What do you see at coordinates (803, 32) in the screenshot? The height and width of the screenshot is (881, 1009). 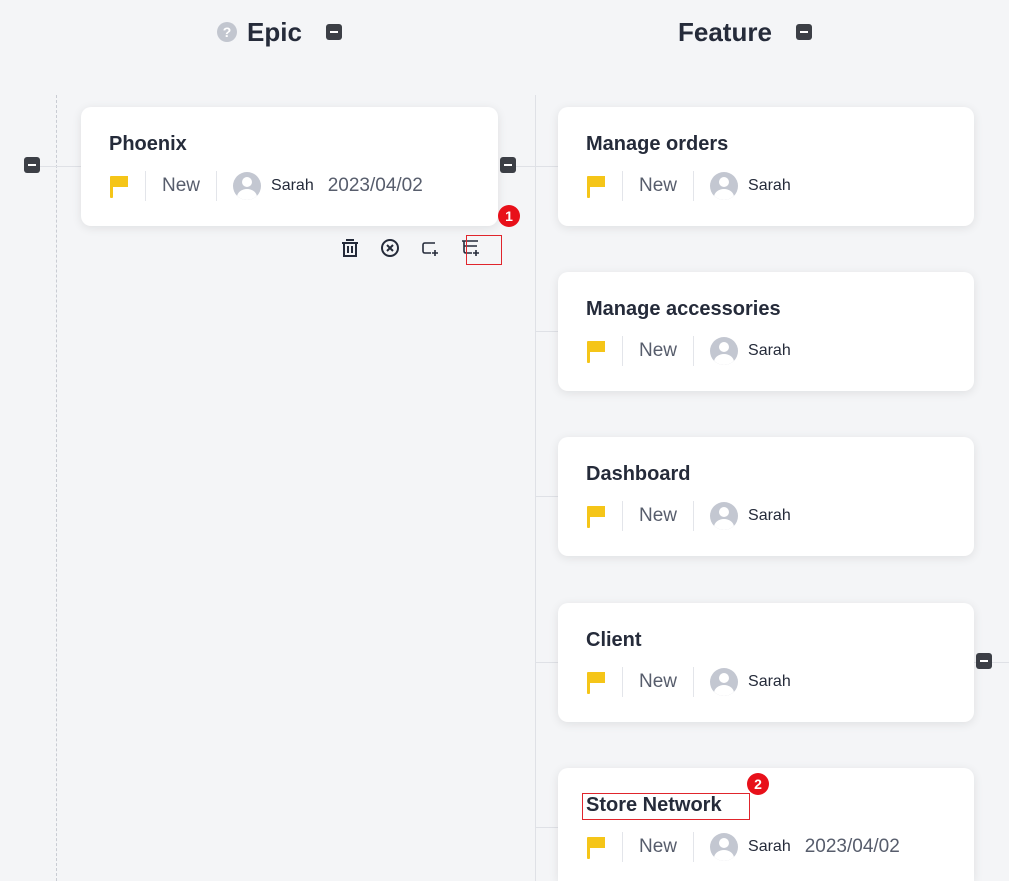 I see `feature-collapse-button` at bounding box center [803, 32].